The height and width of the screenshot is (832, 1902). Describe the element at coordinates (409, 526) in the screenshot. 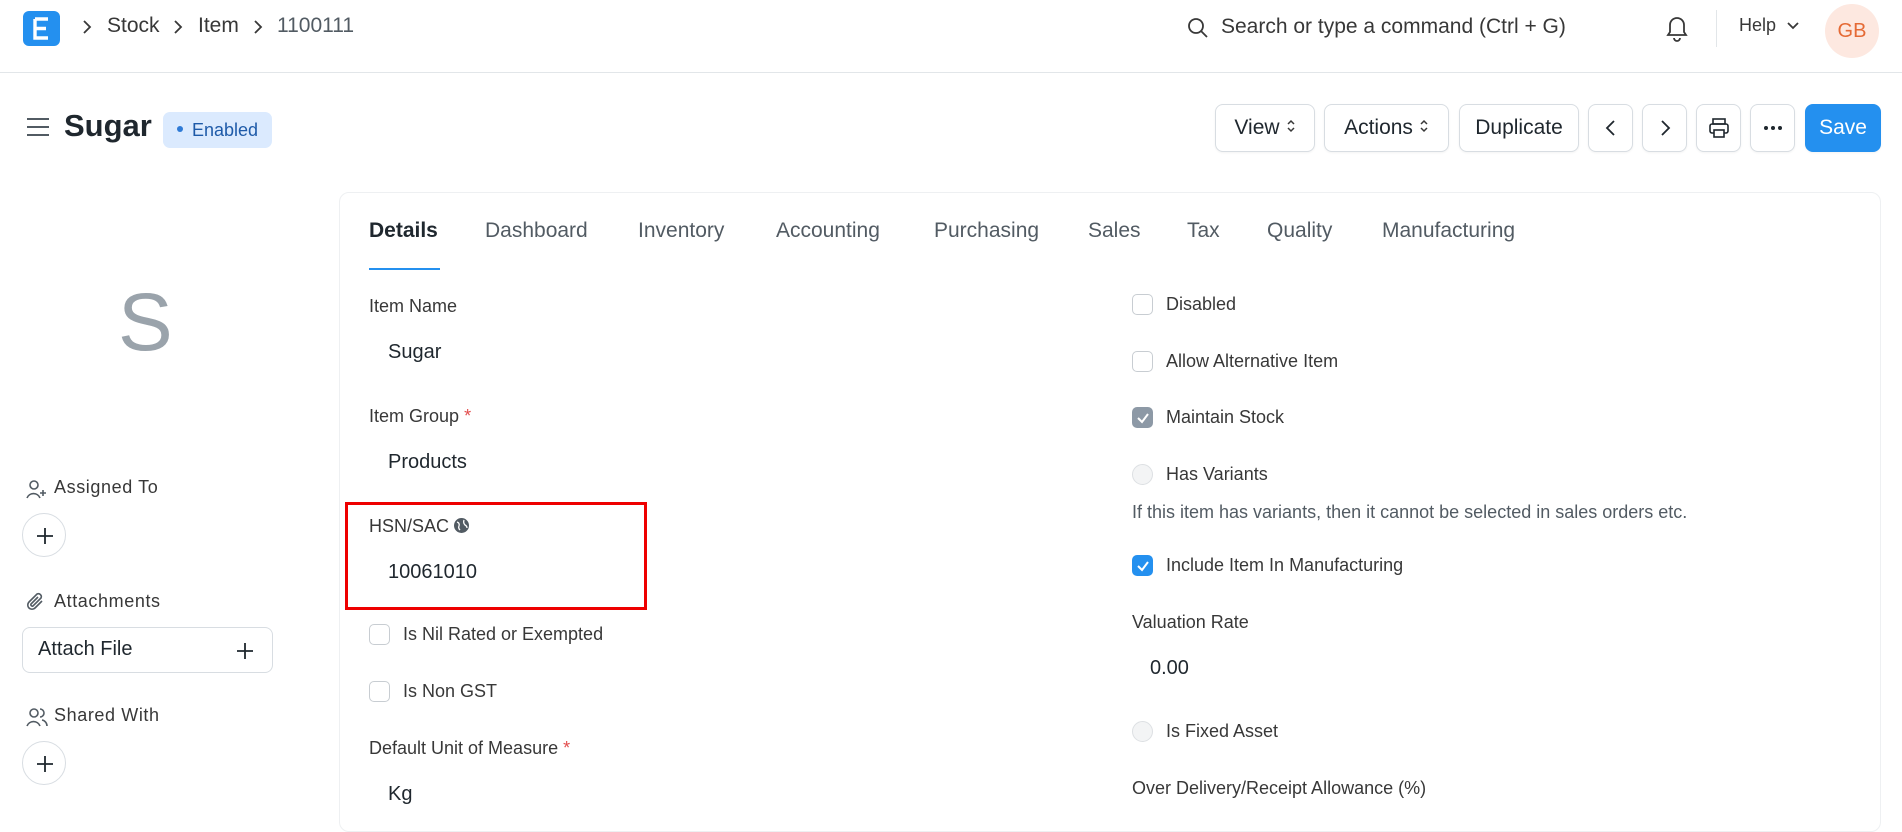

I see `hsn-sac-label-text: HSN/SAC` at that location.